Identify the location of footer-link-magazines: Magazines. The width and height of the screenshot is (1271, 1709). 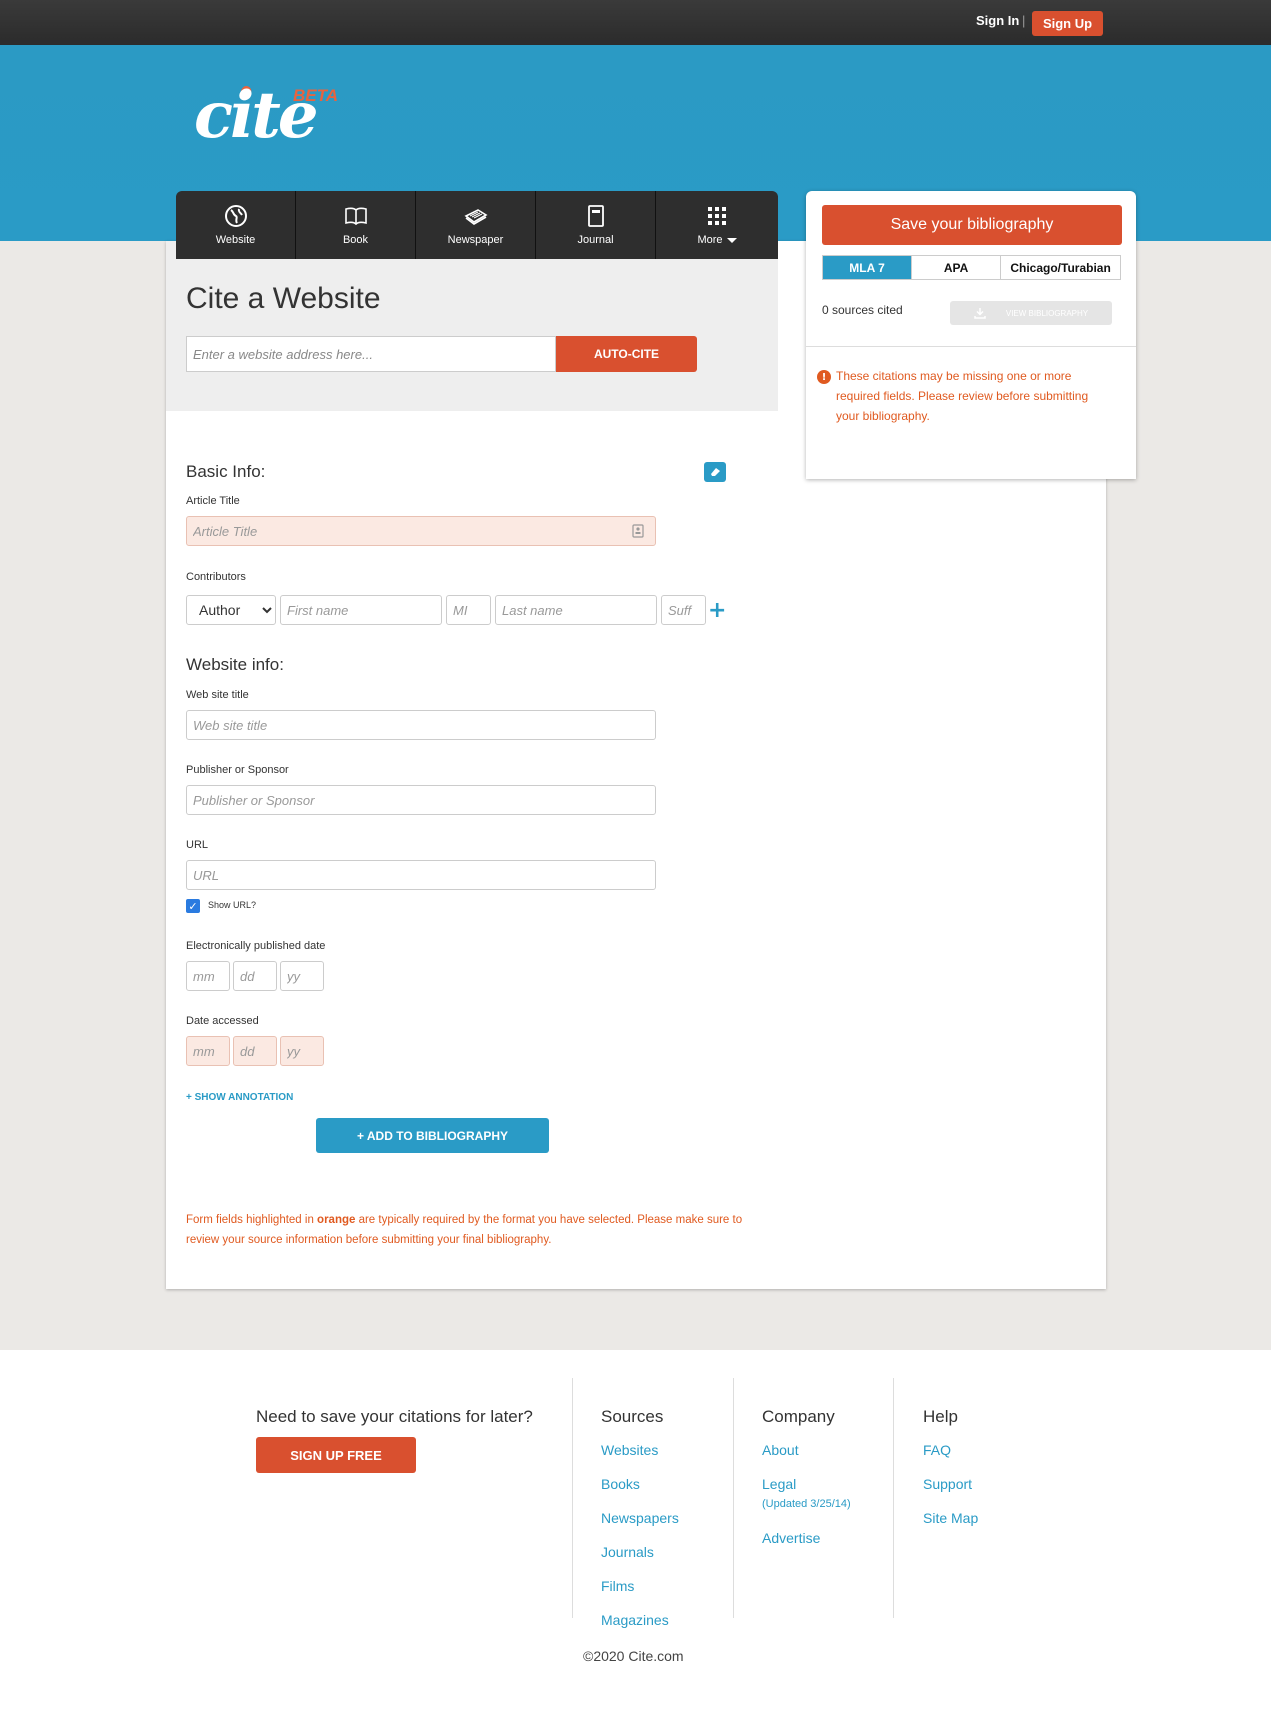
(635, 1620).